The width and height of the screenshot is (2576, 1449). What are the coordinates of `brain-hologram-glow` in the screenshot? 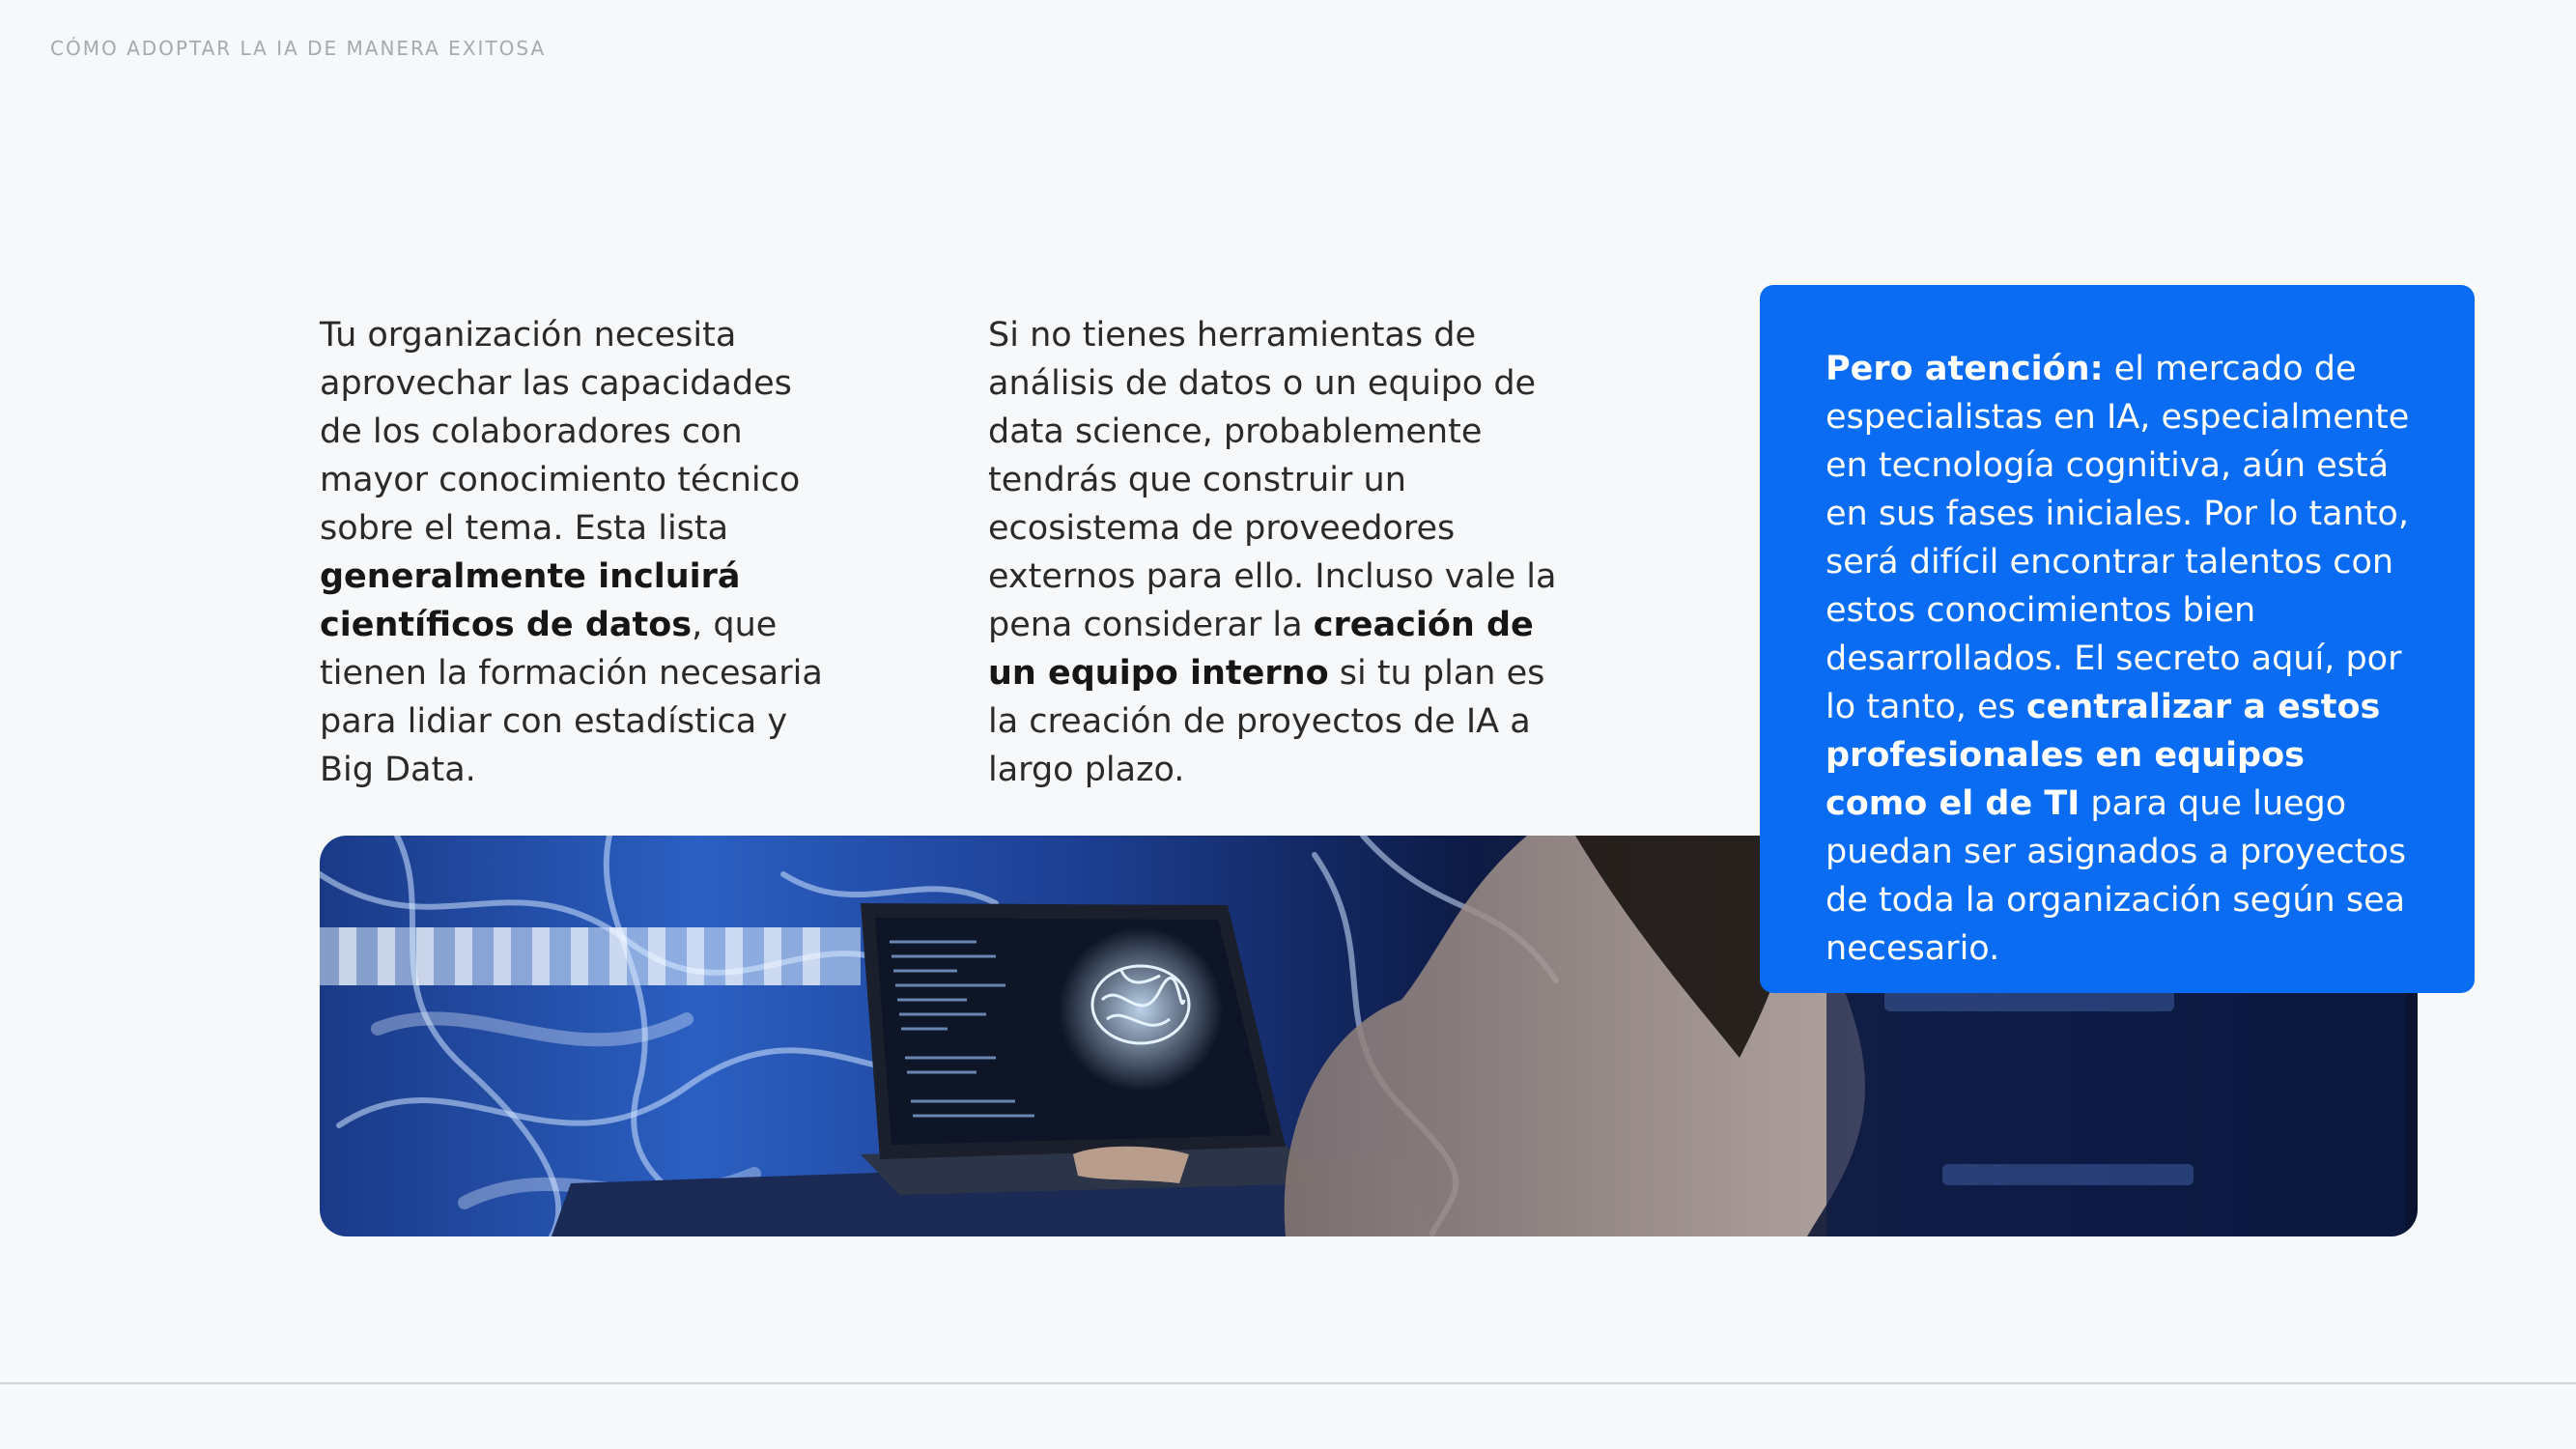 It's located at (1141, 1009).